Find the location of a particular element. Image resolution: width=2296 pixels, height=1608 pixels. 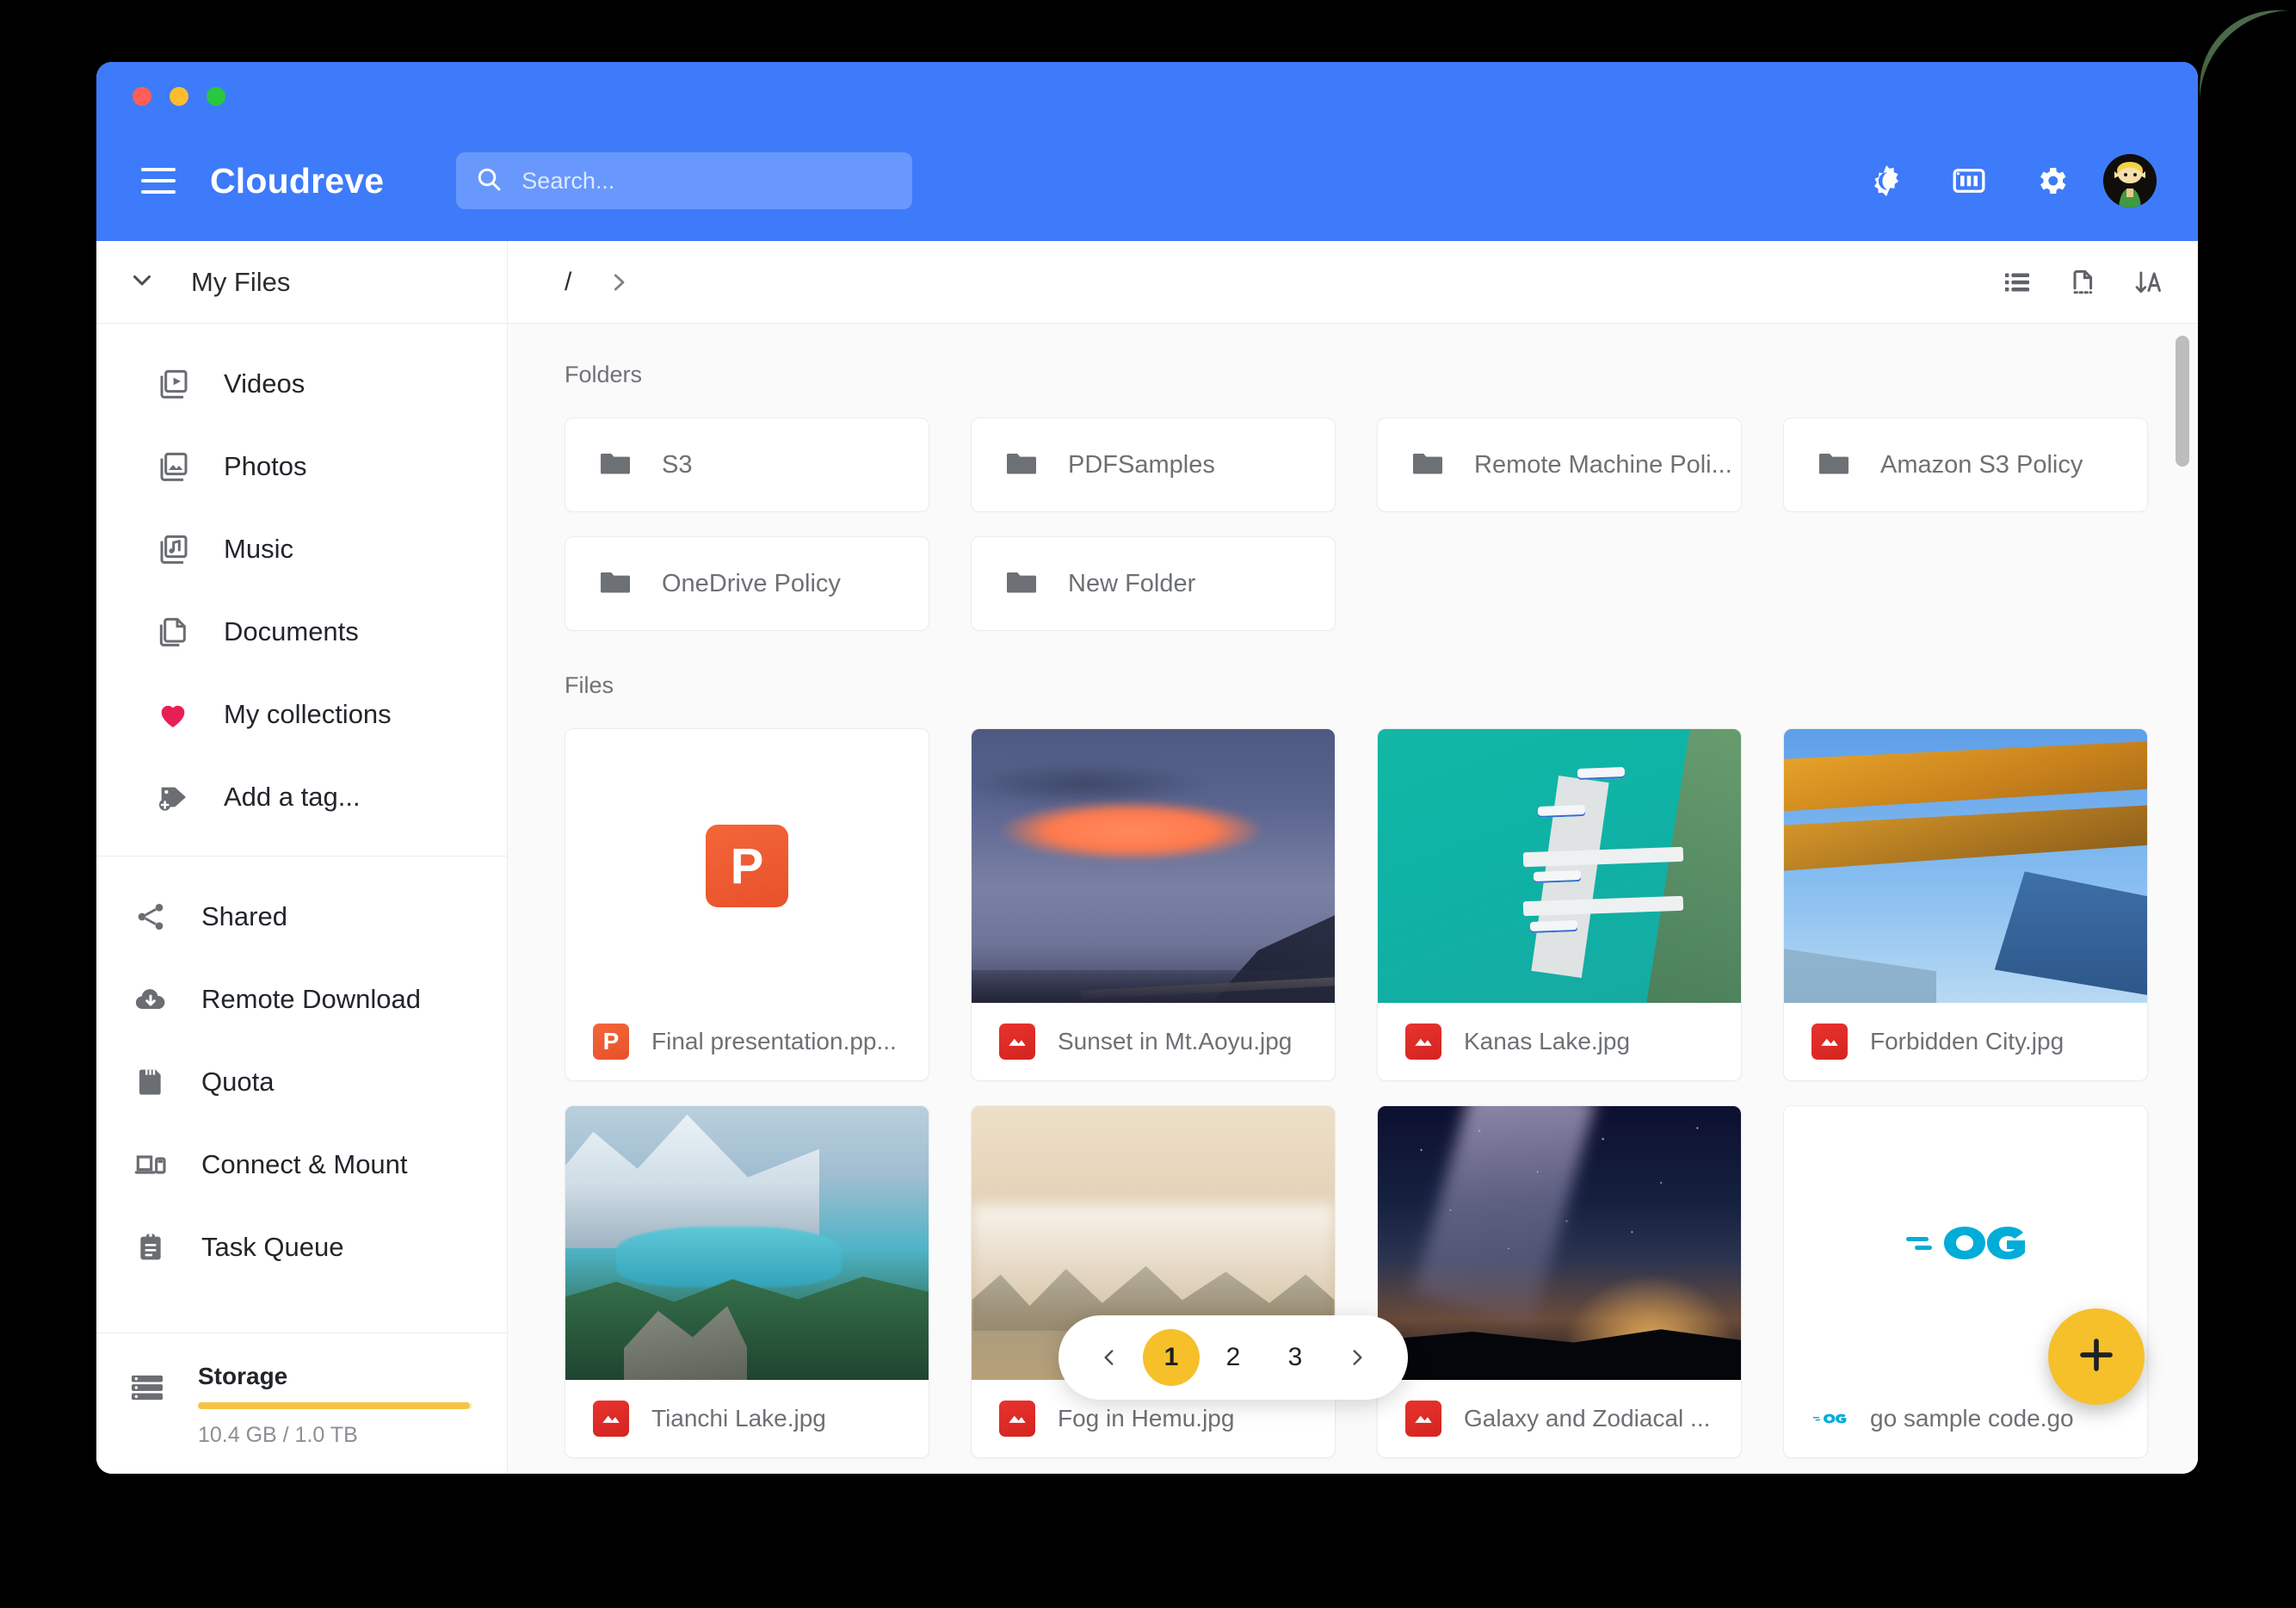

storage-progress-bar is located at coordinates (335, 1405).